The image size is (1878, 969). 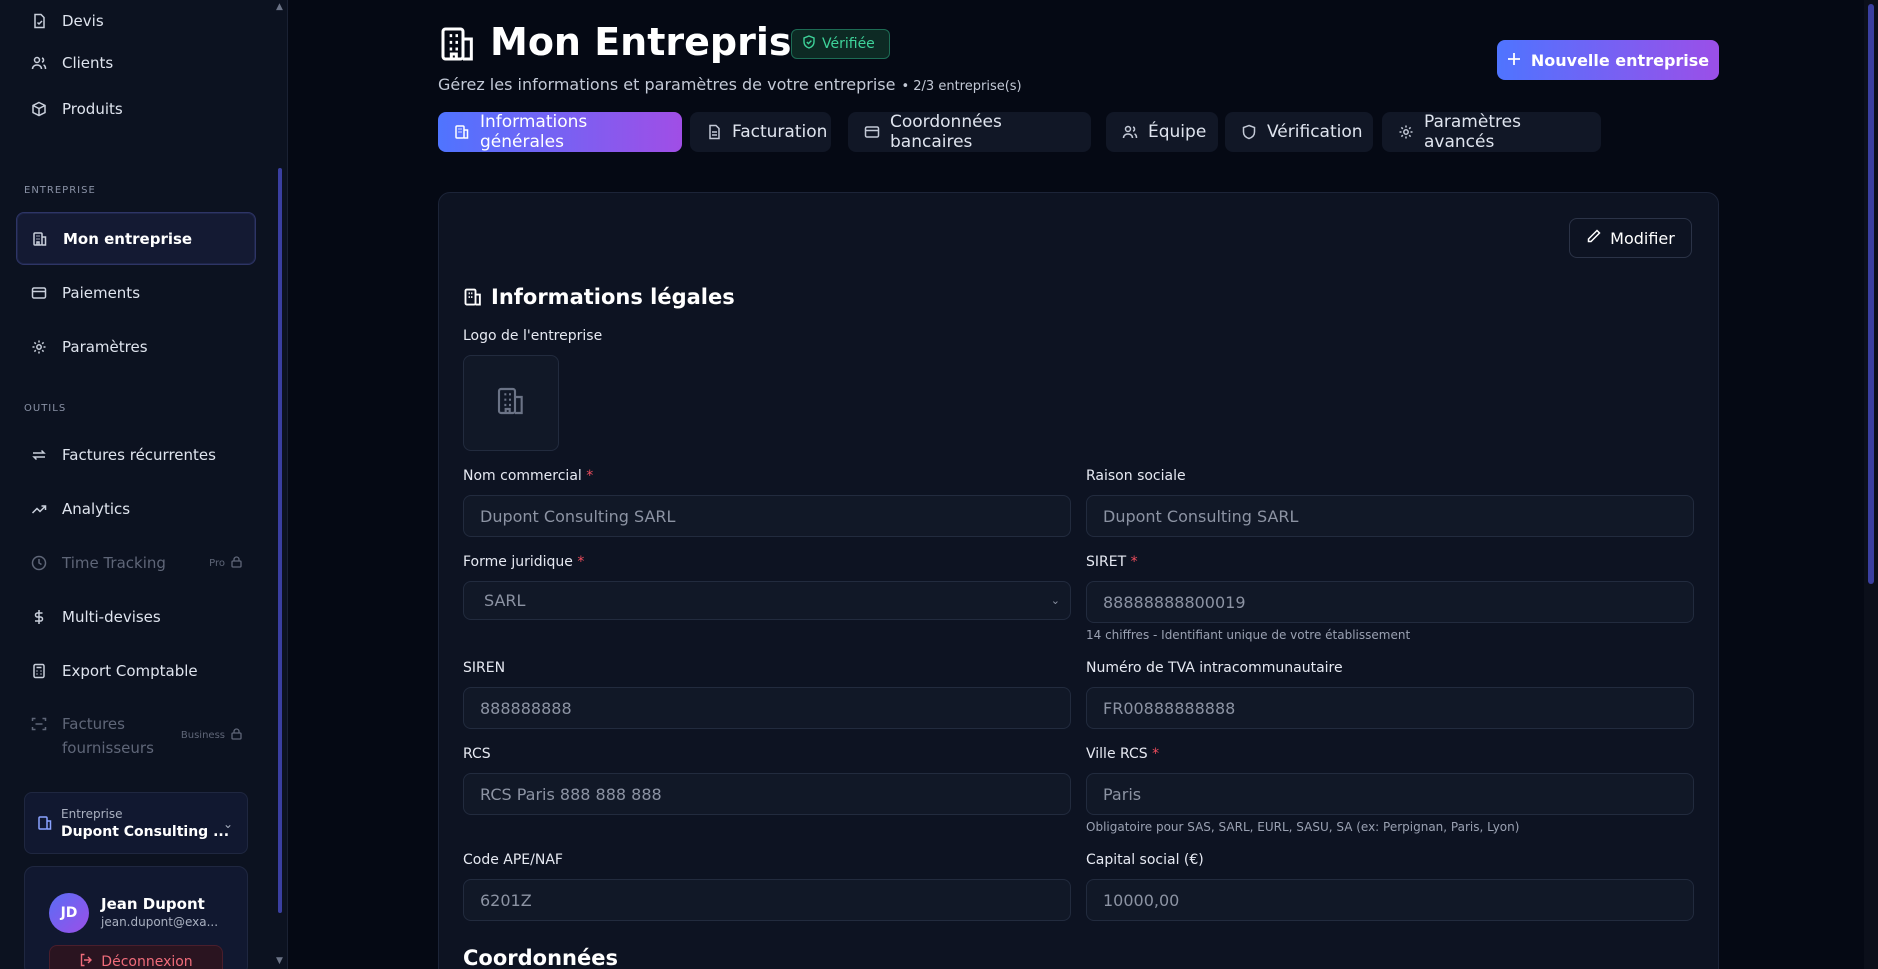 I want to click on credit-card-icon, so click(x=39, y=293).